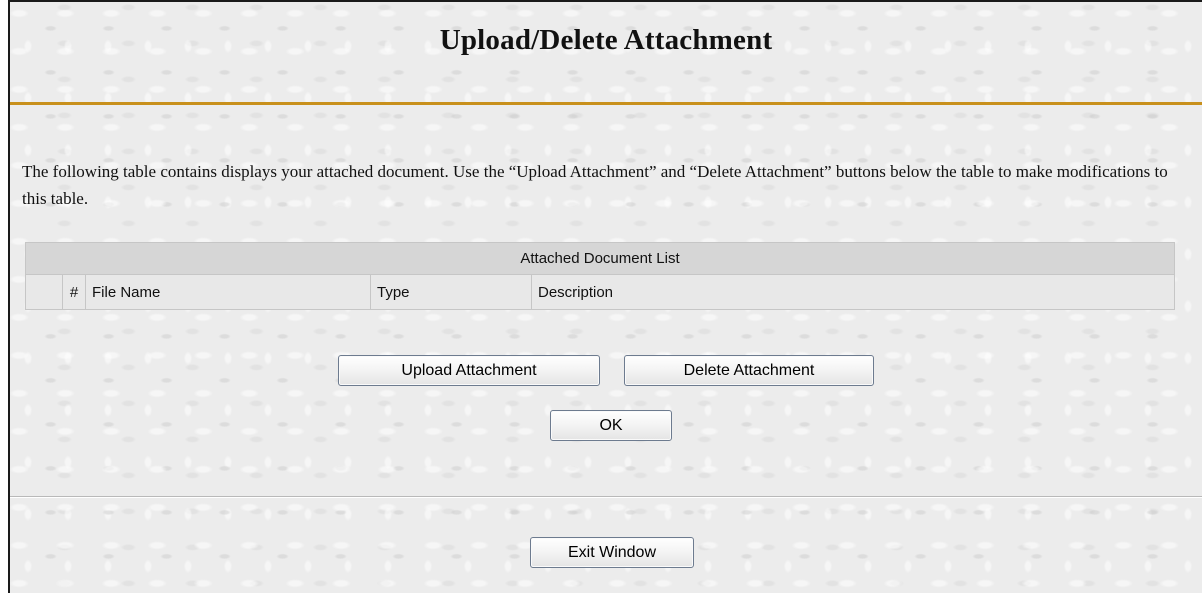  Describe the element at coordinates (611, 425) in the screenshot. I see `ok-button: OK` at that location.